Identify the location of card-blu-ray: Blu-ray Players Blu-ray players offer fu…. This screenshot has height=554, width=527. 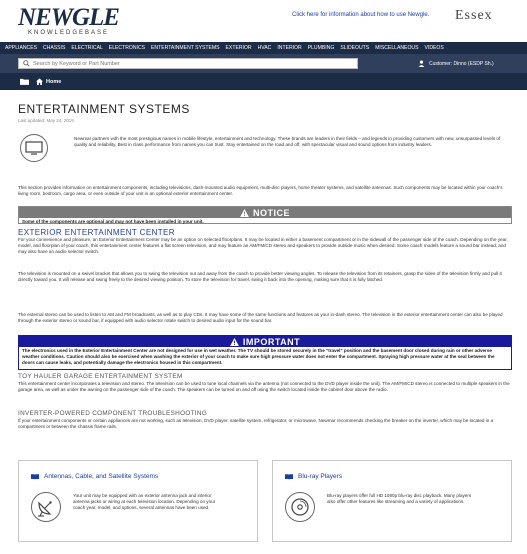
(392, 501).